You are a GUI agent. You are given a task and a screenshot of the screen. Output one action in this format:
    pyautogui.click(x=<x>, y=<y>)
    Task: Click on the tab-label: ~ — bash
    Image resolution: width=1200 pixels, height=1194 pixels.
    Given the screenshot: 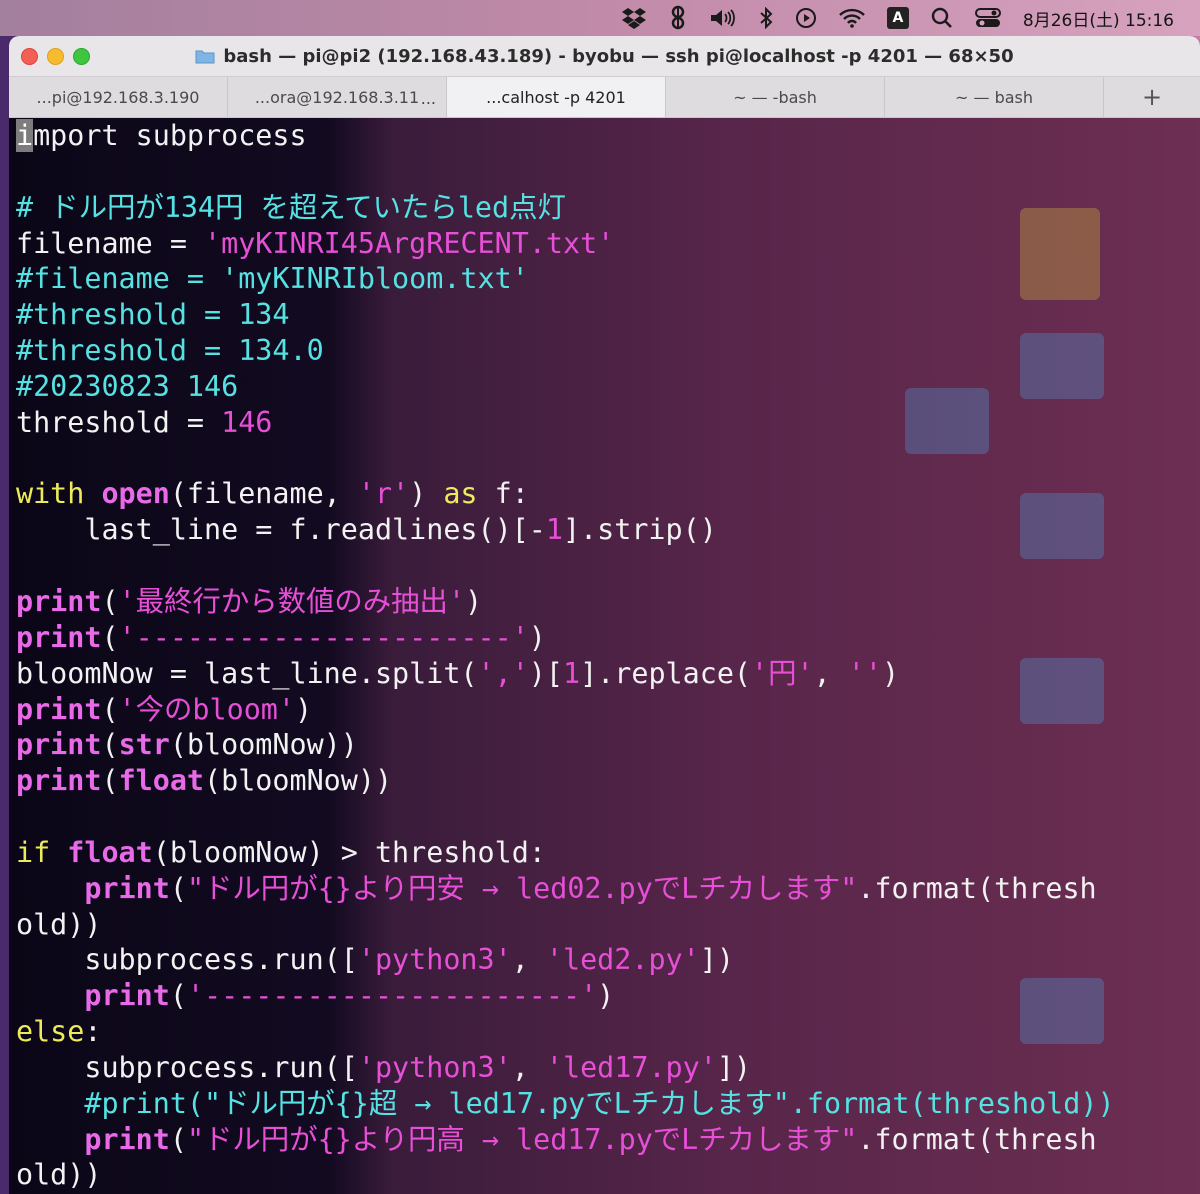 What is the action you would take?
    pyautogui.click(x=993, y=97)
    